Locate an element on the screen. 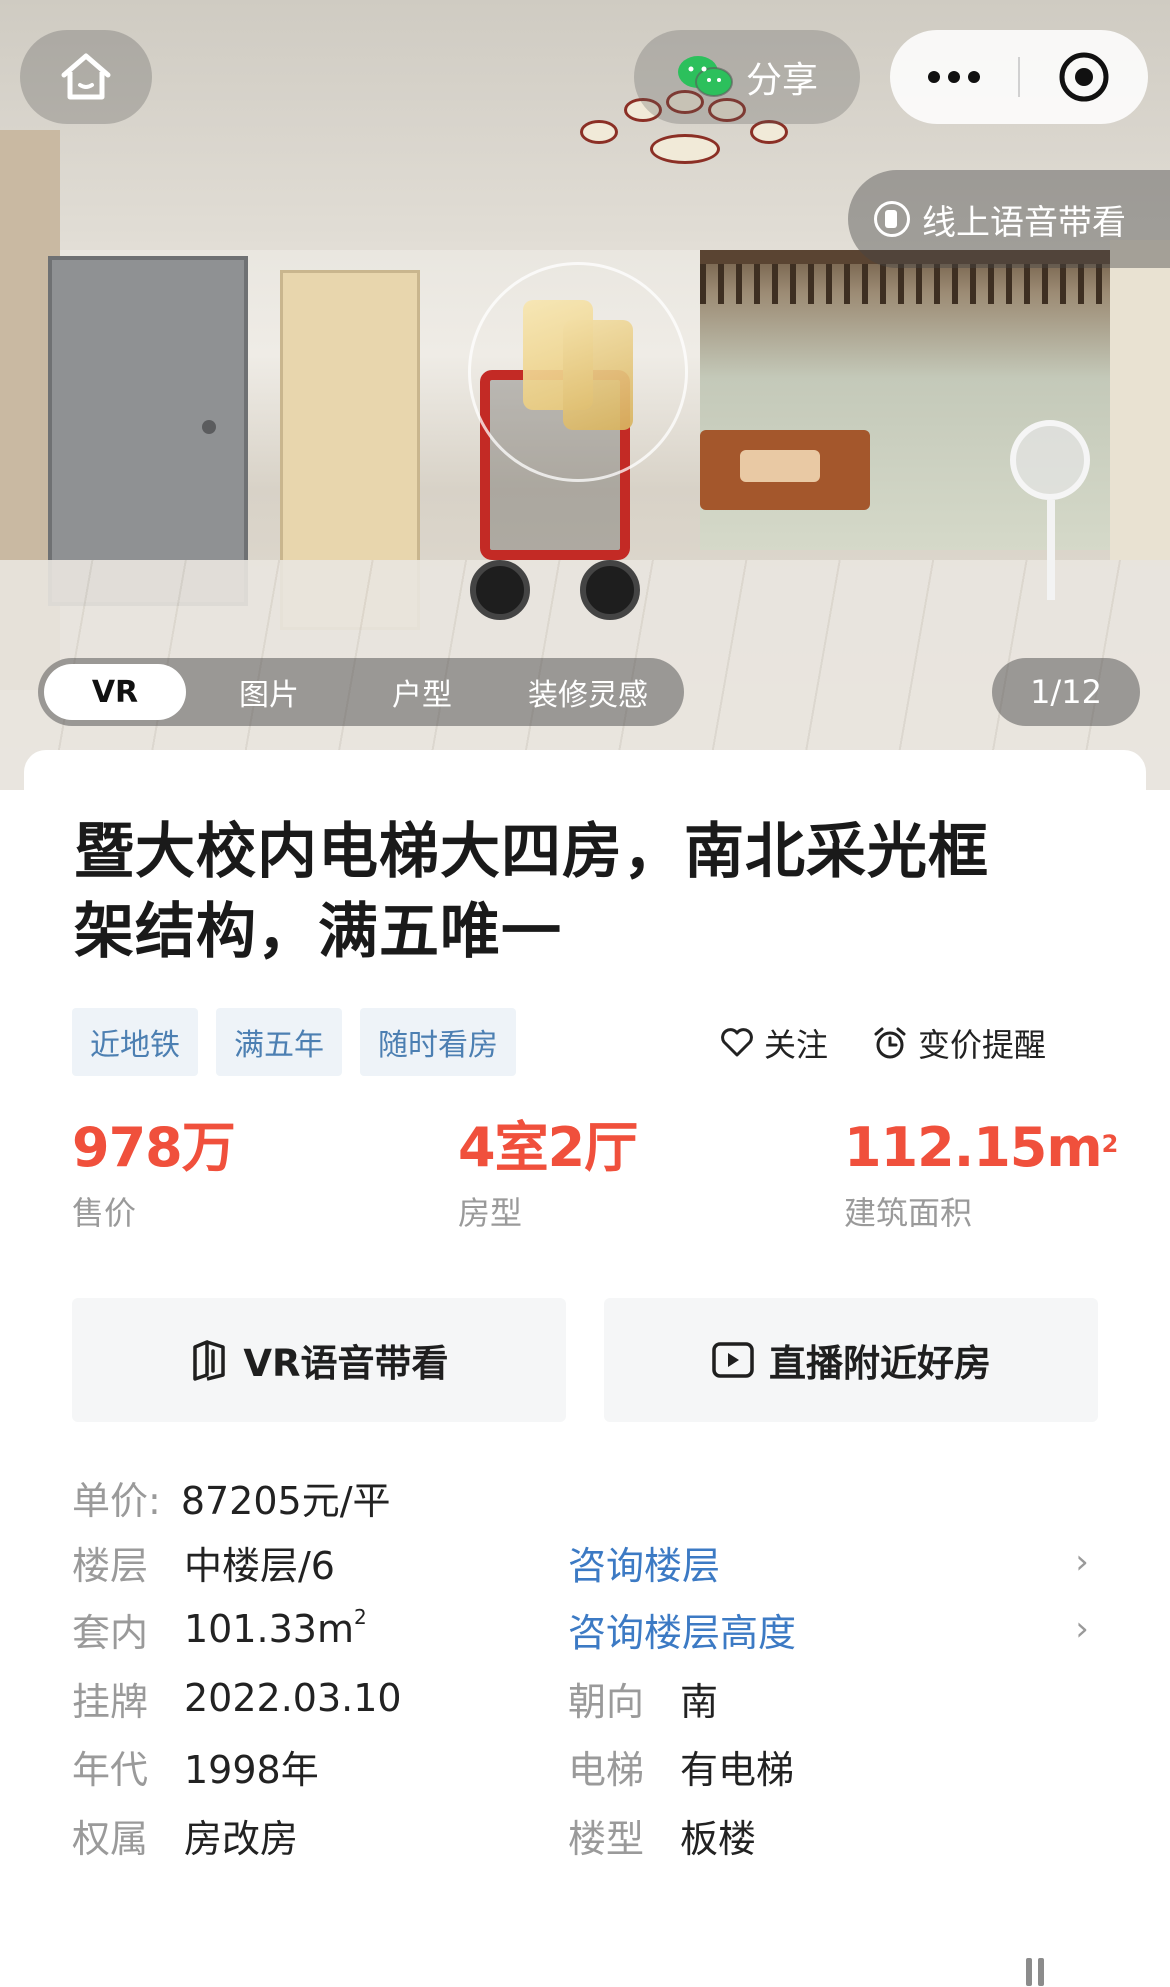 This screenshot has width=1170, height=1987. price-label: 售价 is located at coordinates (104, 1213).